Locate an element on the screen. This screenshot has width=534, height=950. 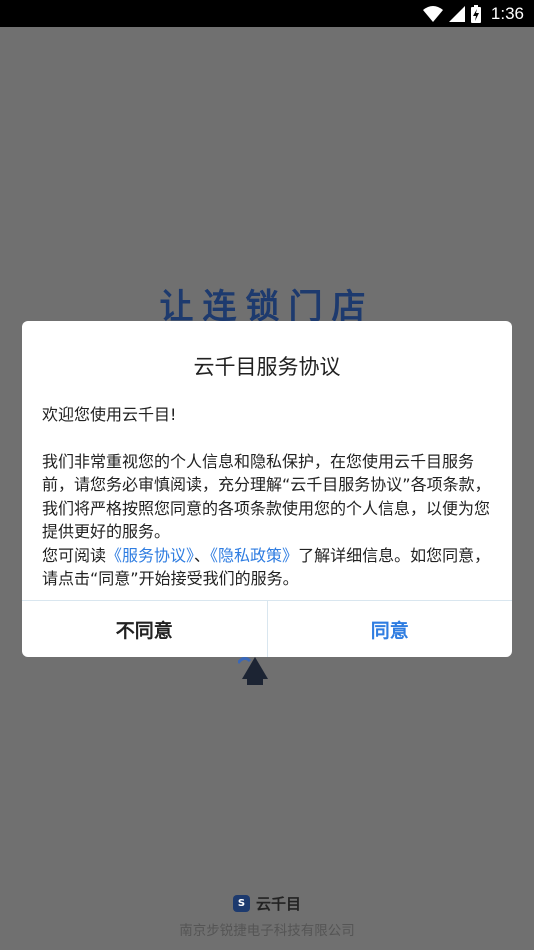
status-bar: 1:36 is located at coordinates (267, 13).